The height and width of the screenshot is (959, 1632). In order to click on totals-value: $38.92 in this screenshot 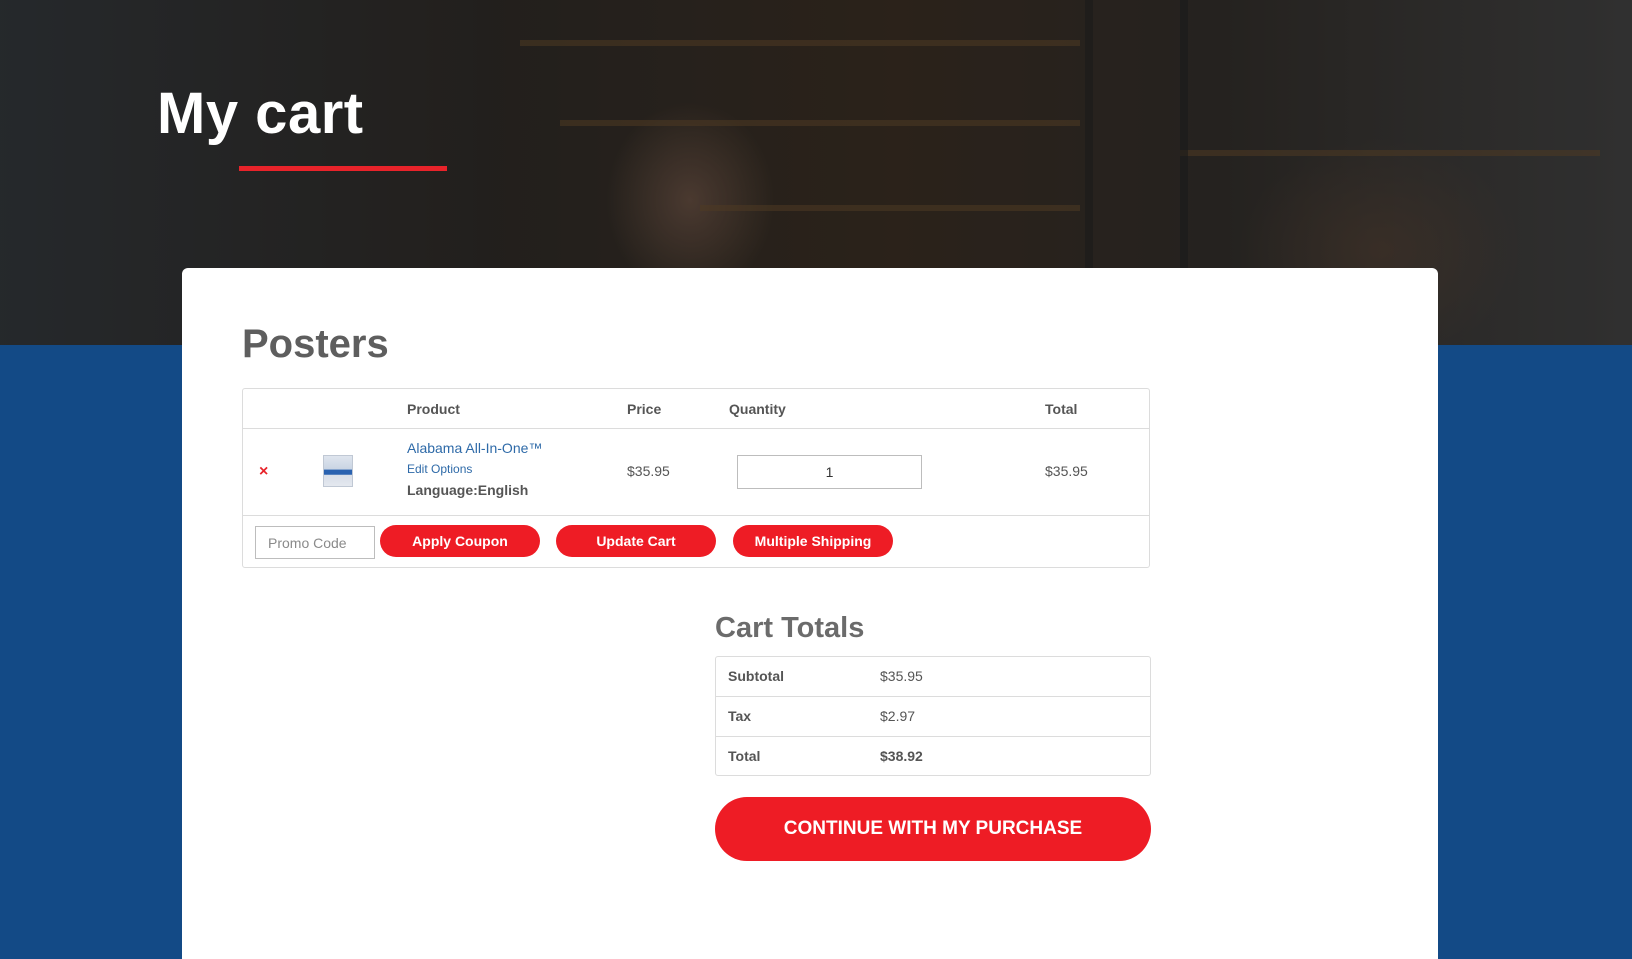, I will do `click(901, 756)`.